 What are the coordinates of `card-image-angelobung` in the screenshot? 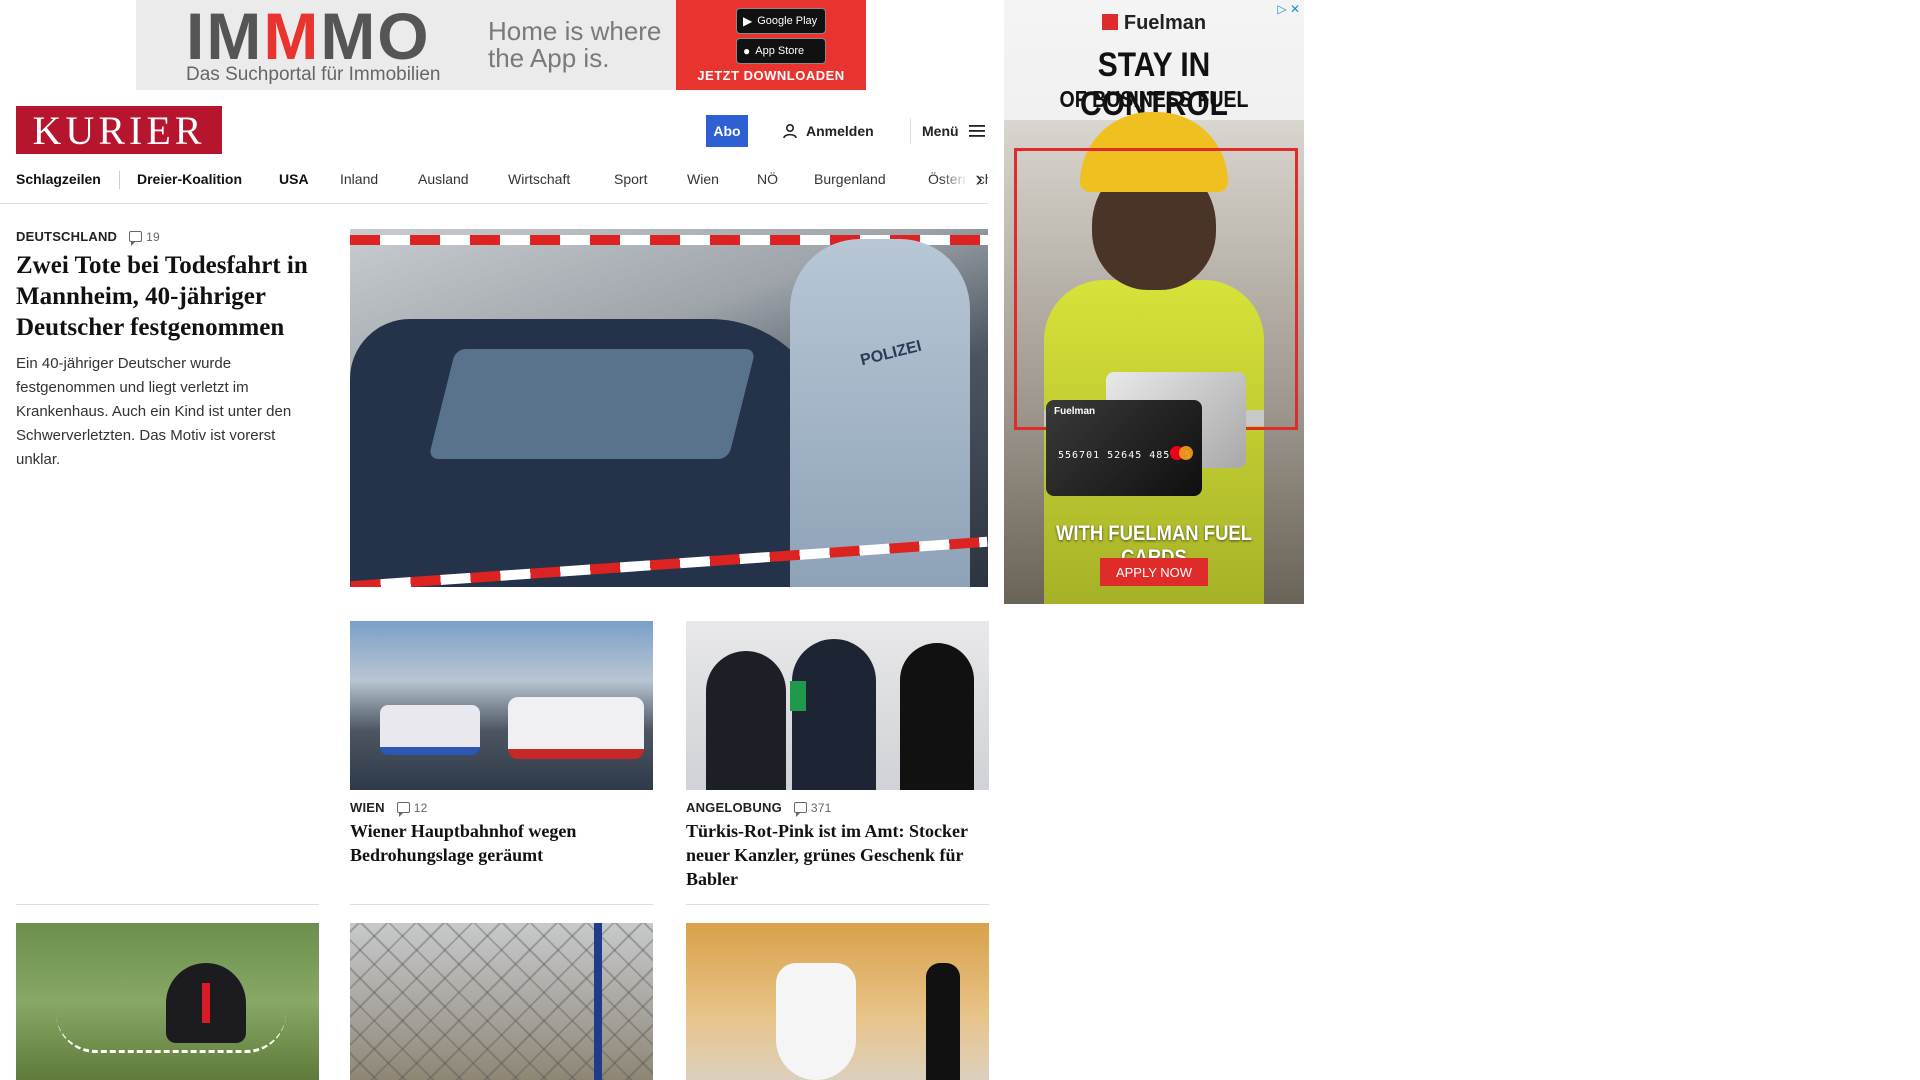 It's located at (837, 705).